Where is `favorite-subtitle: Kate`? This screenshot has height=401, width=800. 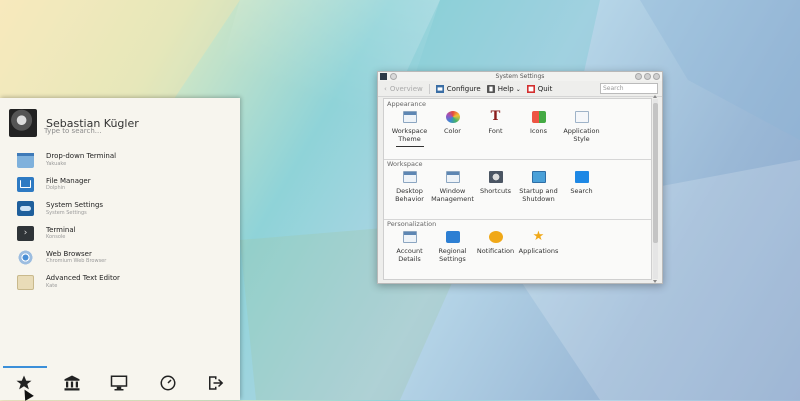
favorite-subtitle: Kate is located at coordinates (52, 285).